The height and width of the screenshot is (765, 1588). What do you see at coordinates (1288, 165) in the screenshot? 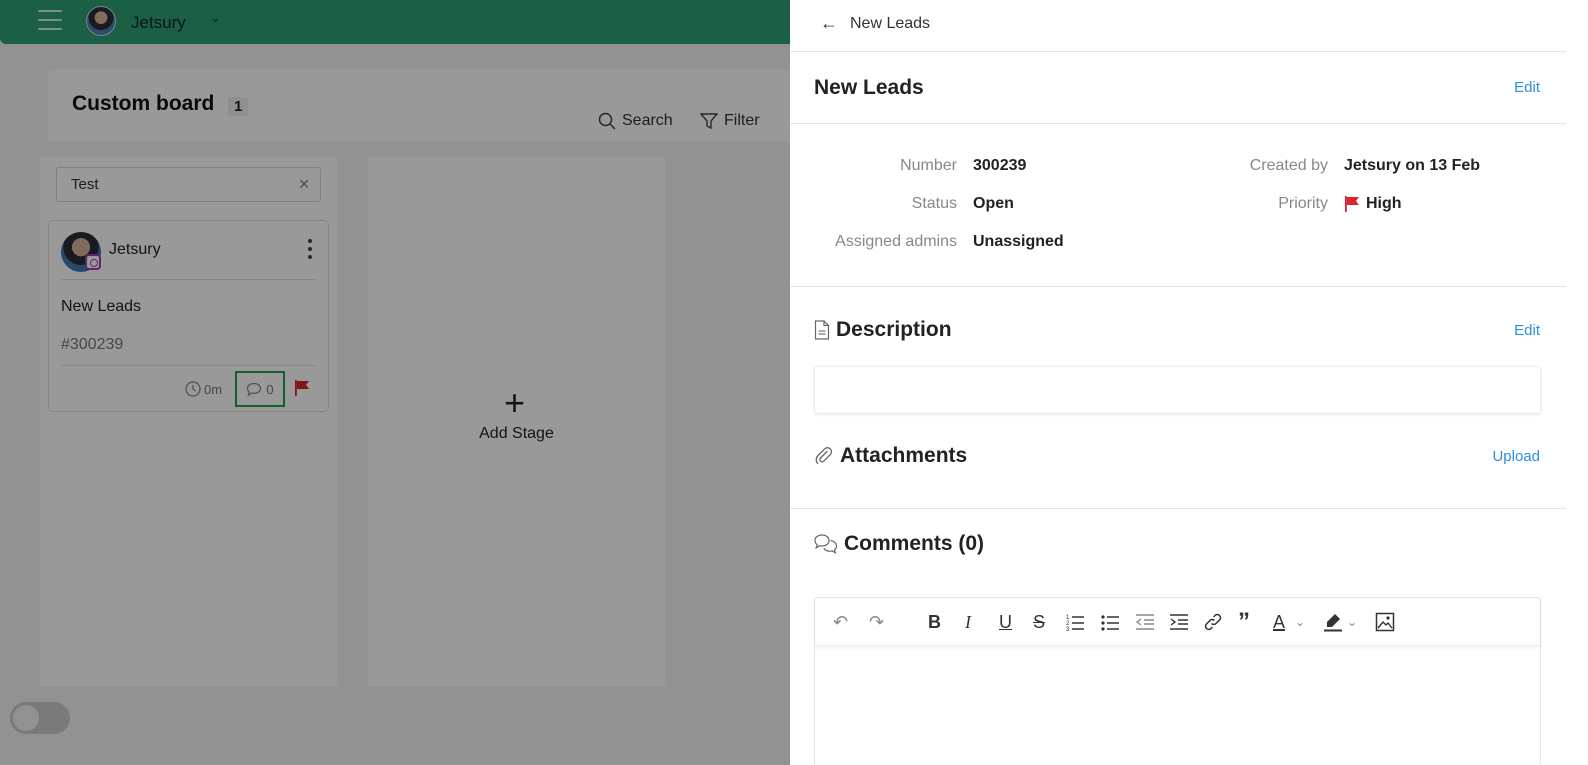
I see `created-by-label: Created by` at bounding box center [1288, 165].